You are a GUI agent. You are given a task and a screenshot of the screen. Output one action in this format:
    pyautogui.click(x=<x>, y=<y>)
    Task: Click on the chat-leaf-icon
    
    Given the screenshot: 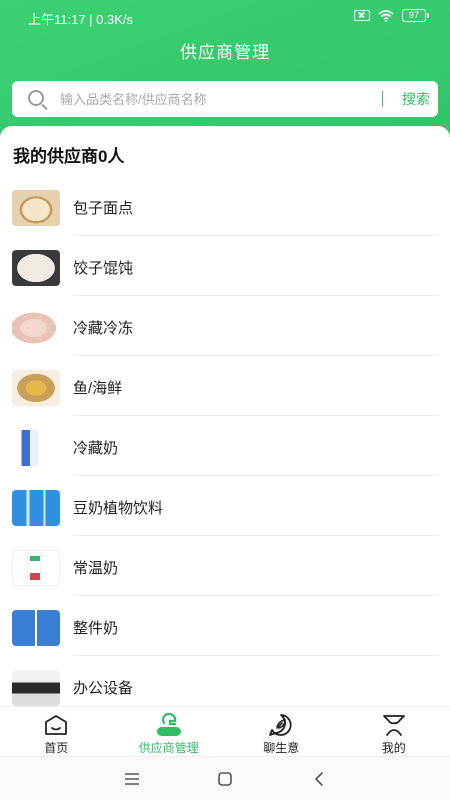 What is the action you would take?
    pyautogui.click(x=280, y=725)
    